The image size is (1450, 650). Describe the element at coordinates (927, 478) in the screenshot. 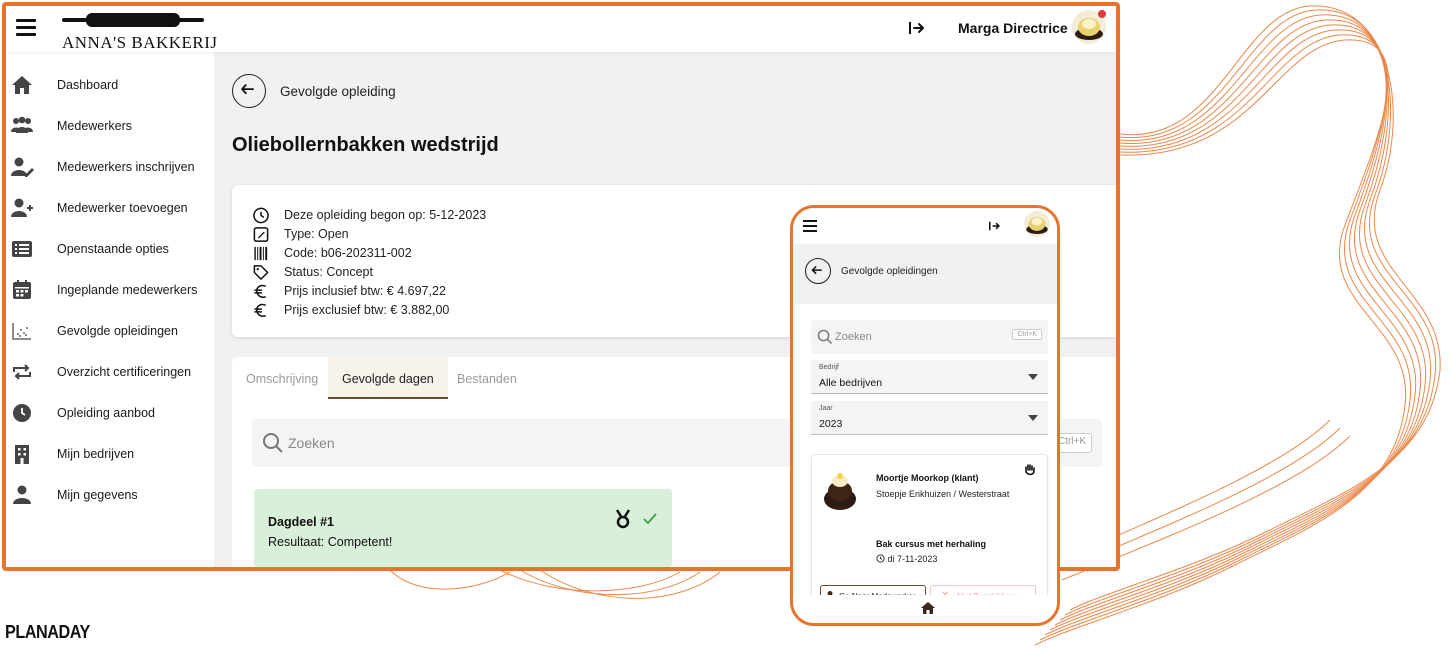

I see `employee-name: Moortje Moorkop (klant)` at that location.